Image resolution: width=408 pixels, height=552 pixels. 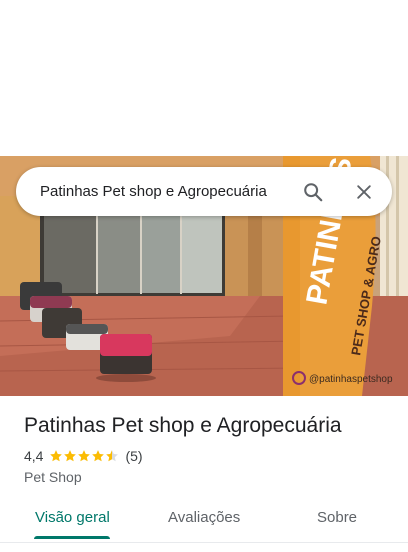 I want to click on search-icon, so click(x=313, y=192).